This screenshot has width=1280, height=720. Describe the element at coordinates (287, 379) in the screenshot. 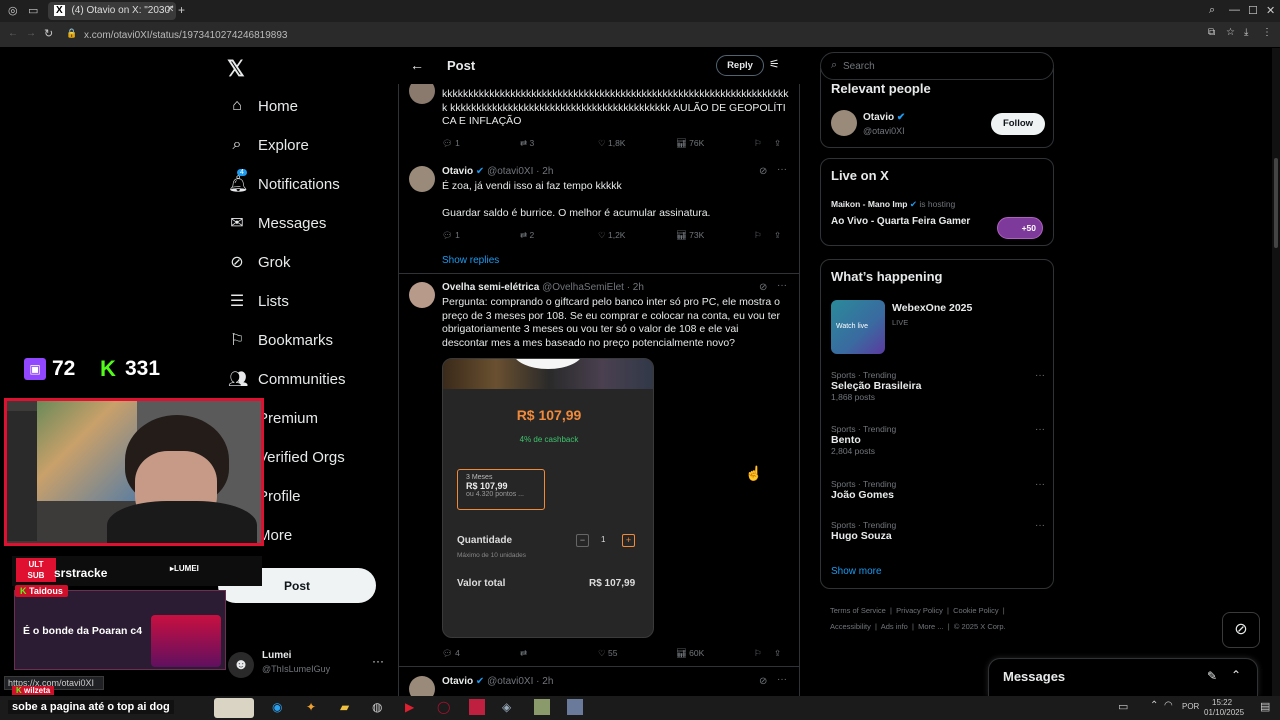

I see `nav-communities: 👥︎ Communities` at that location.